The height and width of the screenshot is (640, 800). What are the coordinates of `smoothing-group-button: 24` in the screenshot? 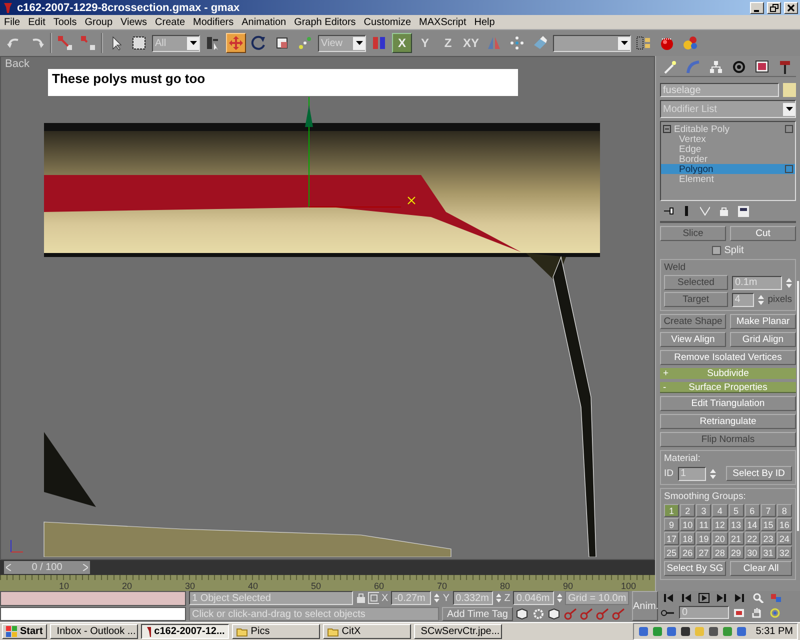 It's located at (784, 538).